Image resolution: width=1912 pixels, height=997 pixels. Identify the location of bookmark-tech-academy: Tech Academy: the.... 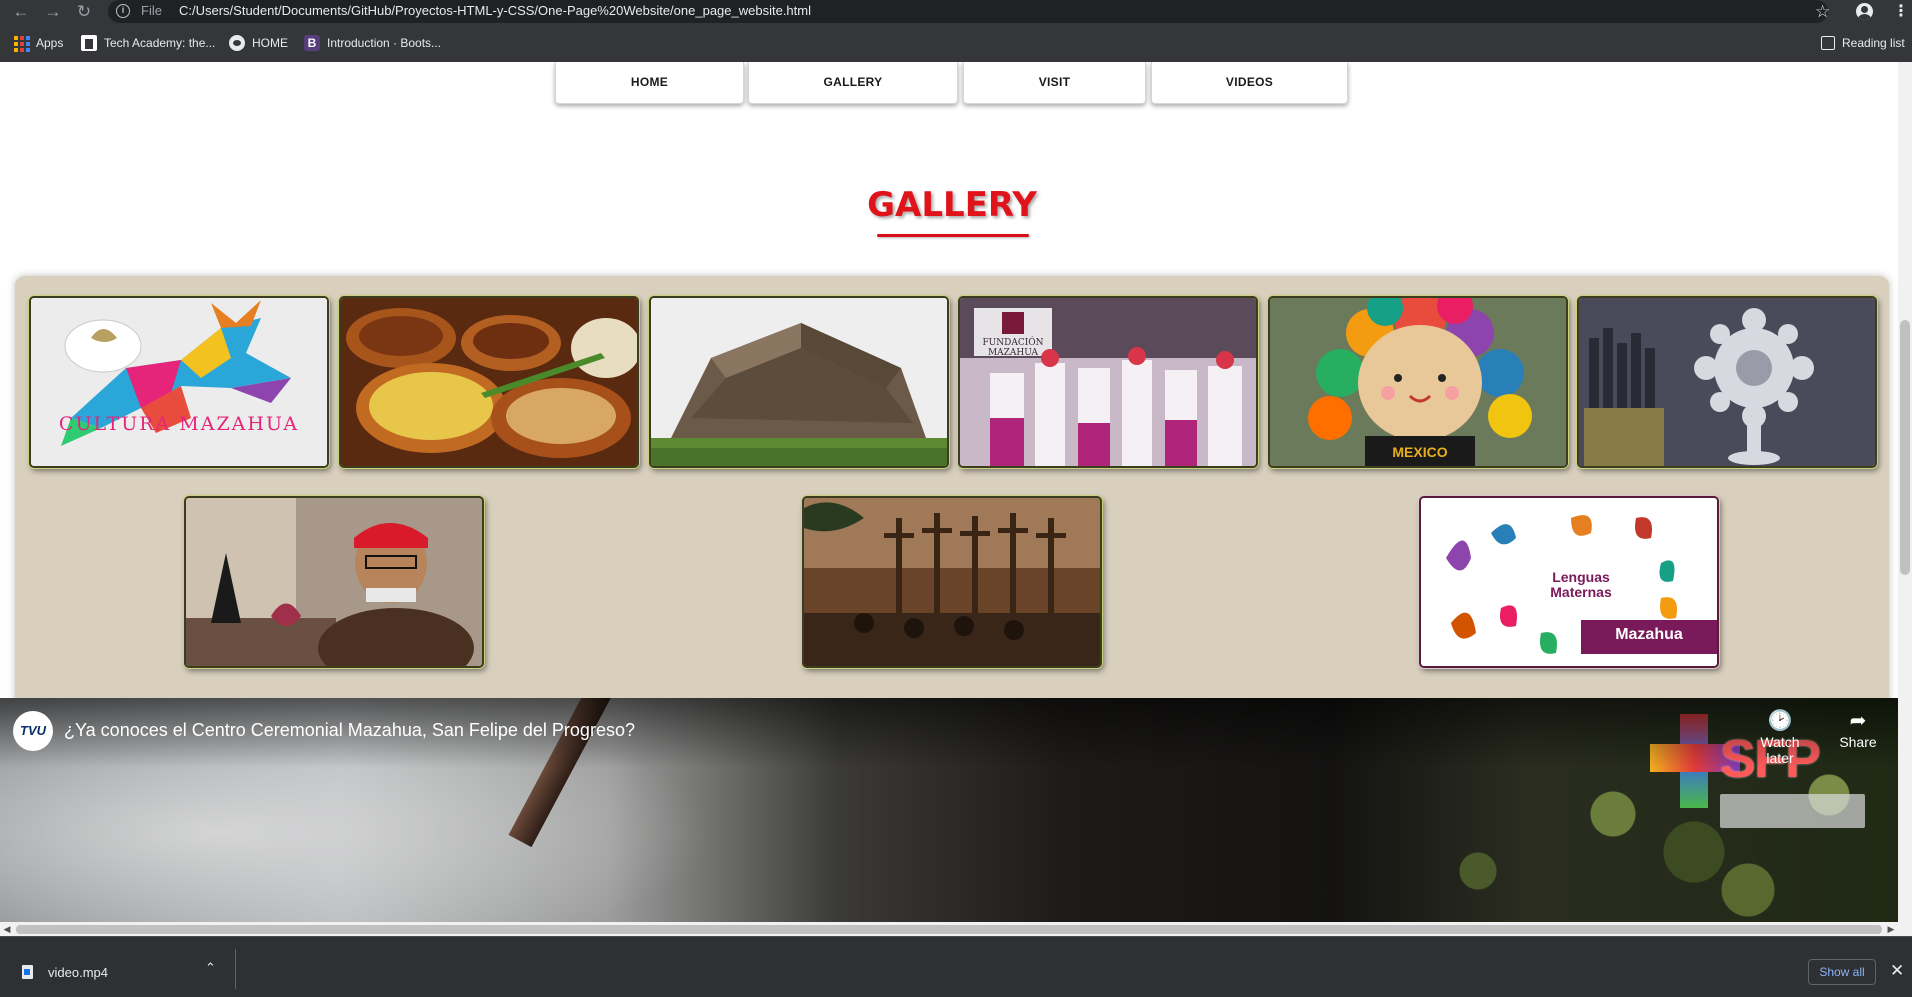
(148, 43).